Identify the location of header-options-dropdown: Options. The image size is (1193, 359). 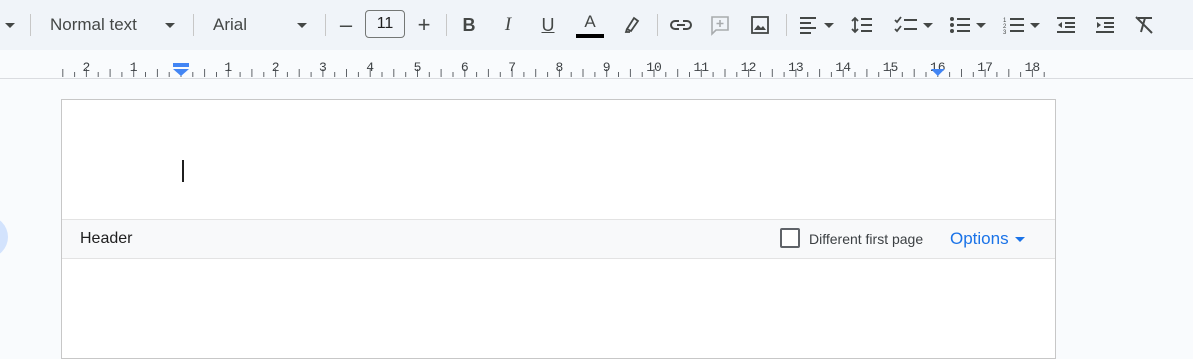
(987, 239).